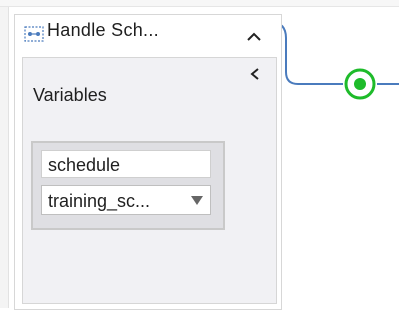 The width and height of the screenshot is (399, 310). I want to click on variable-name-input: schedule, so click(126, 164).